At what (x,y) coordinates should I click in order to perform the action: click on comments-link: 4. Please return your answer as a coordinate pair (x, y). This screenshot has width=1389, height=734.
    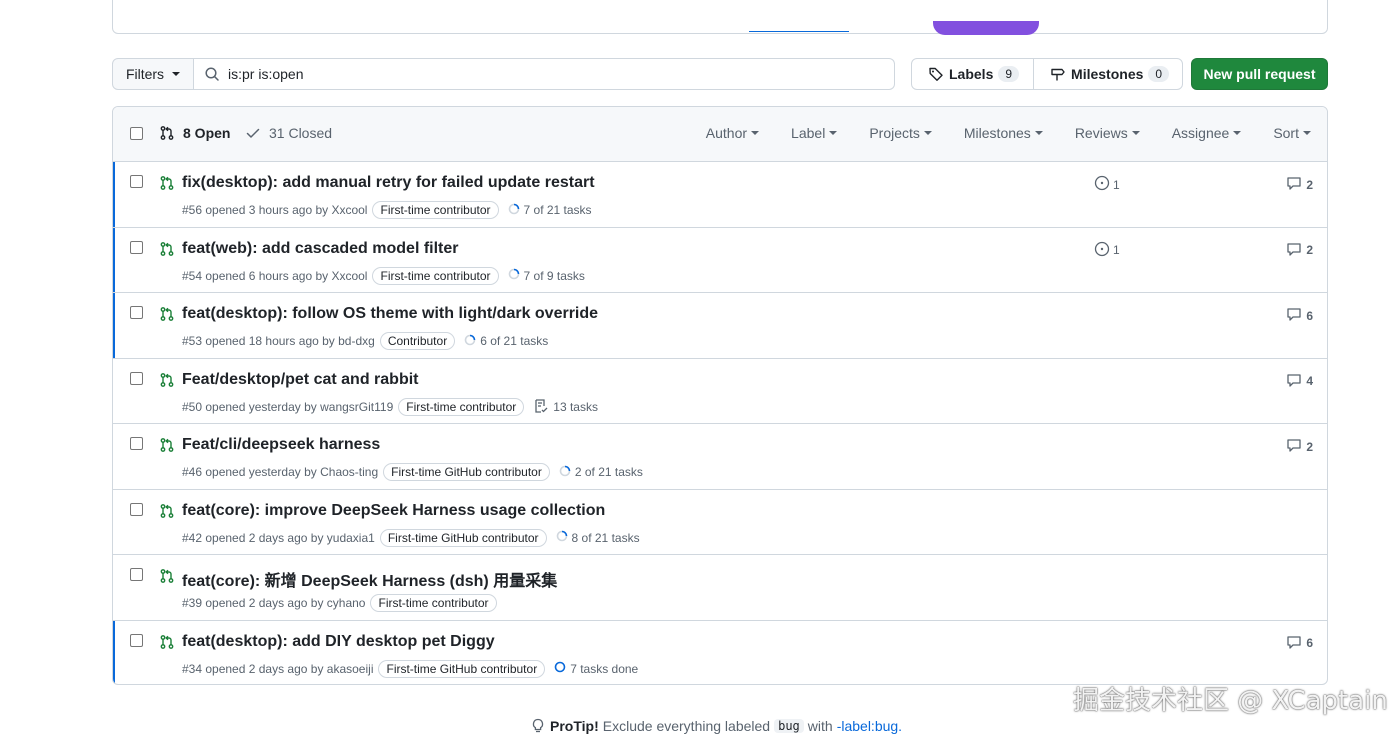
    Looking at the image, I should click on (1299, 381).